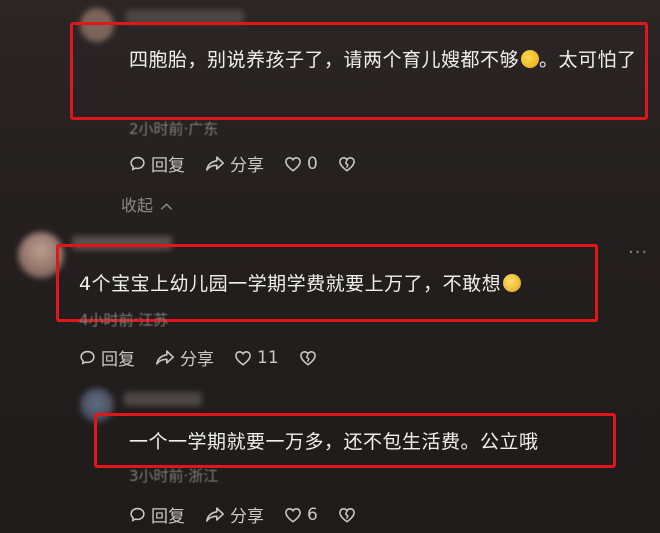 The height and width of the screenshot is (533, 660). Describe the element at coordinates (166, 206) in the screenshot. I see `chevron-up-icon` at that location.